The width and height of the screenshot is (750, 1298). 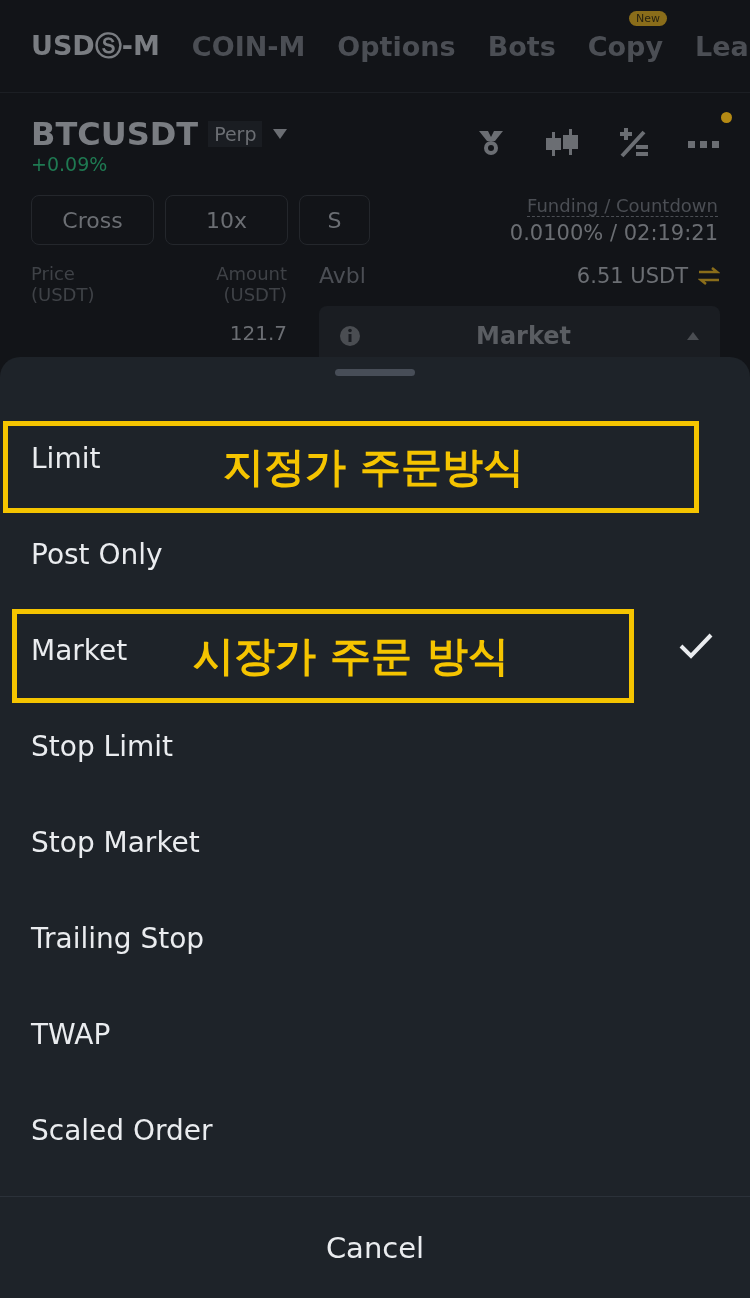 What do you see at coordinates (334, 220) in the screenshot?
I see `margin-setting-button: S` at bounding box center [334, 220].